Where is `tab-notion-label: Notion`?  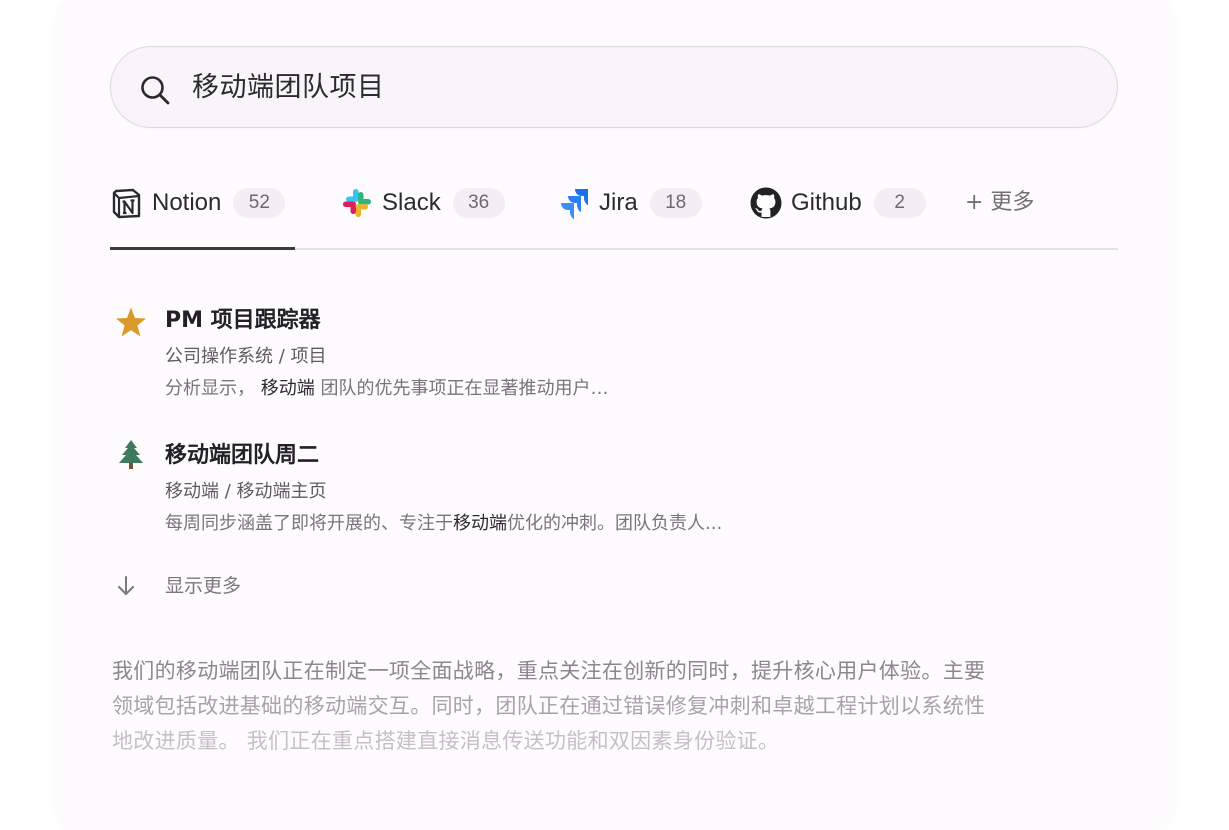 tab-notion-label: Notion is located at coordinates (187, 202).